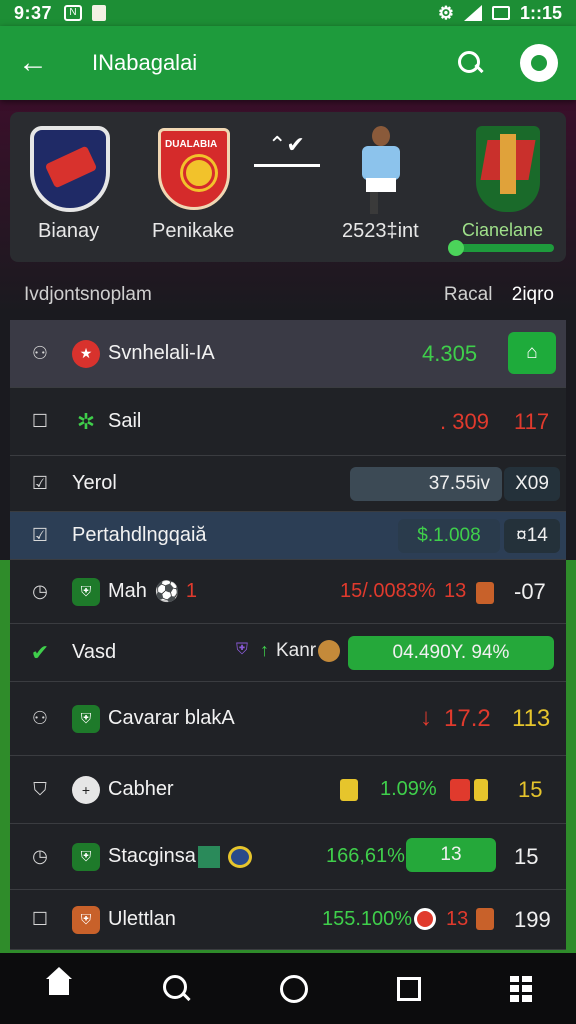 Image resolution: width=576 pixels, height=1024 pixels. What do you see at coordinates (86, 421) in the screenshot?
I see `leaf-icon: ✲` at bounding box center [86, 421].